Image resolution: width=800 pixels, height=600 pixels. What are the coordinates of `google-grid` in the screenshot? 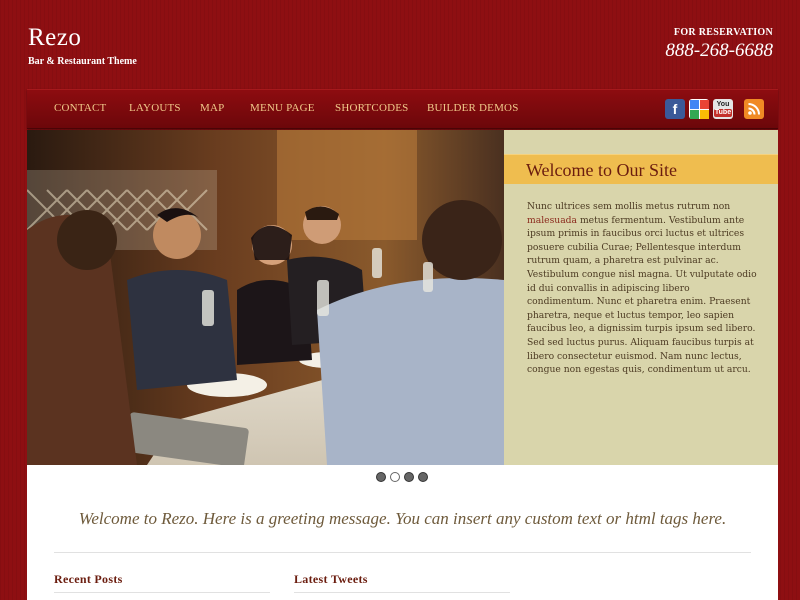 It's located at (699, 109).